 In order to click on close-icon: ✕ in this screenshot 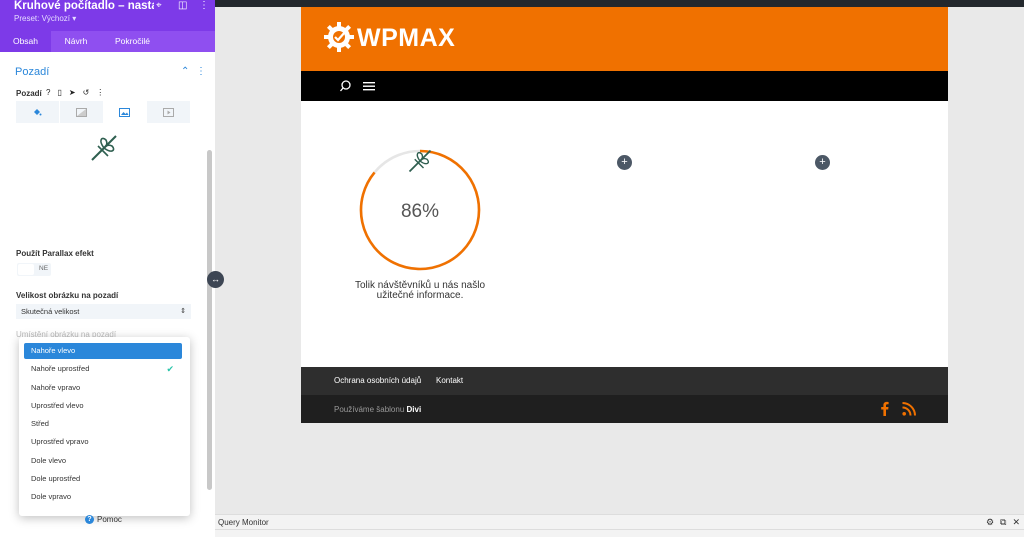, I will do `click(1016, 522)`.